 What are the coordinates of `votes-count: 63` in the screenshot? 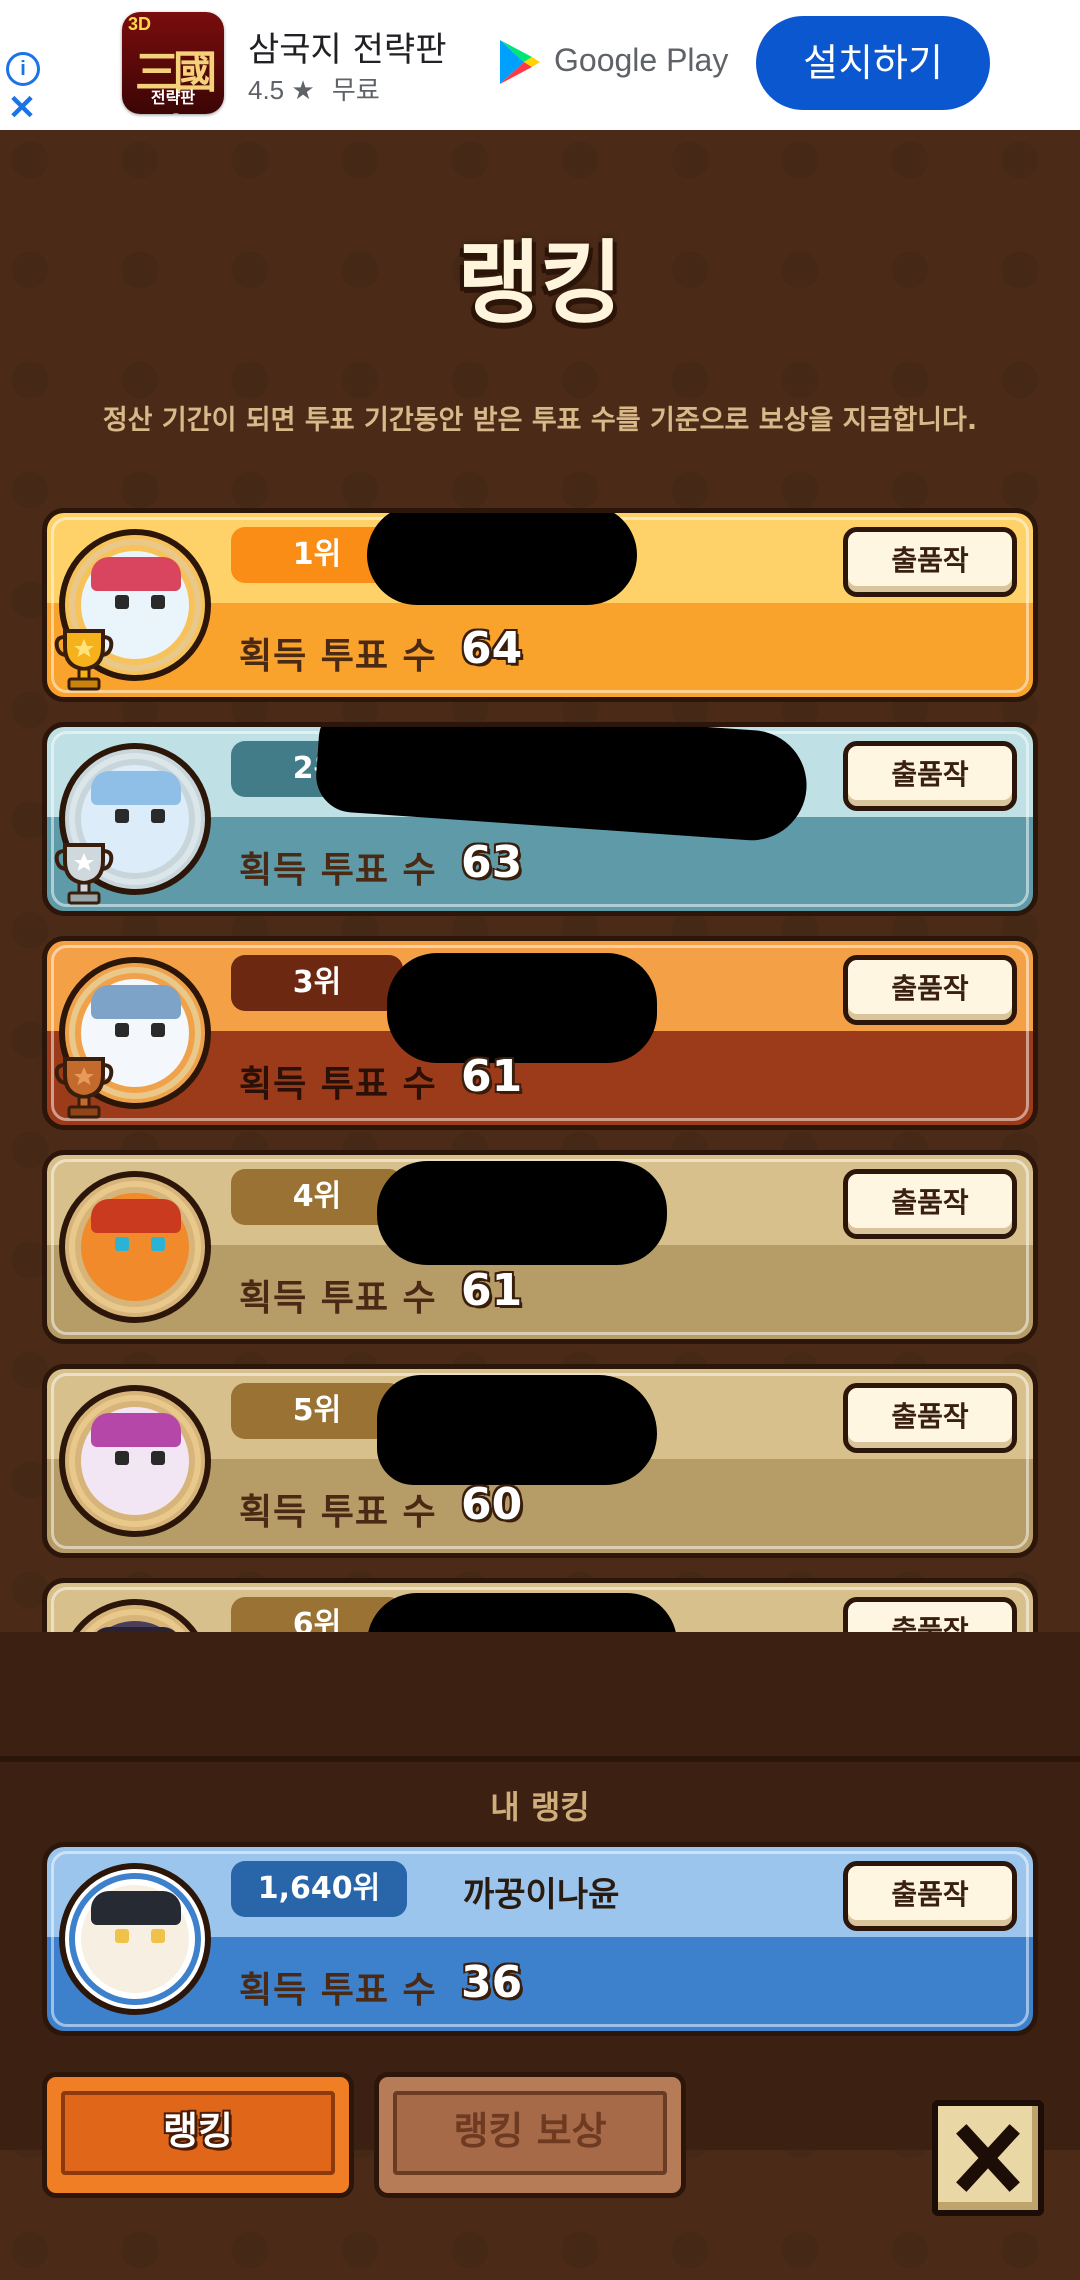 It's located at (492, 862).